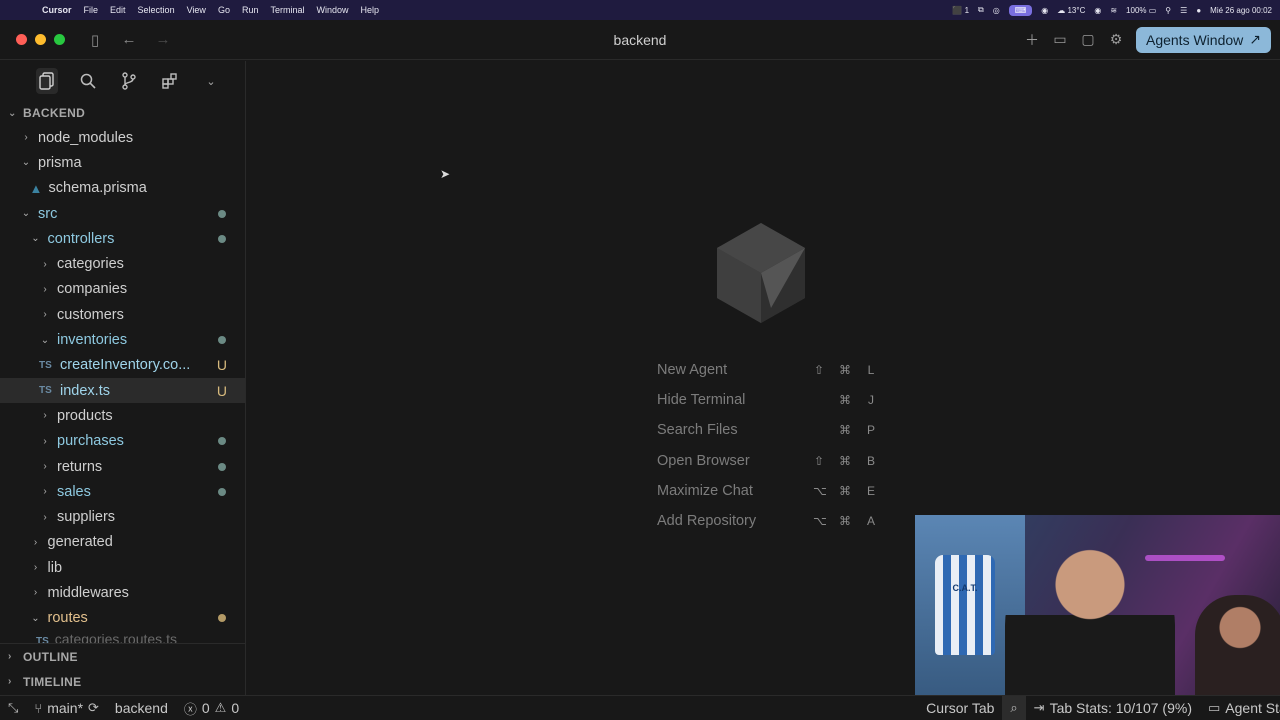 Image resolution: width=1280 pixels, height=720 pixels. What do you see at coordinates (767, 430) in the screenshot?
I see `shortcut-item: Search Files ⌘ P` at bounding box center [767, 430].